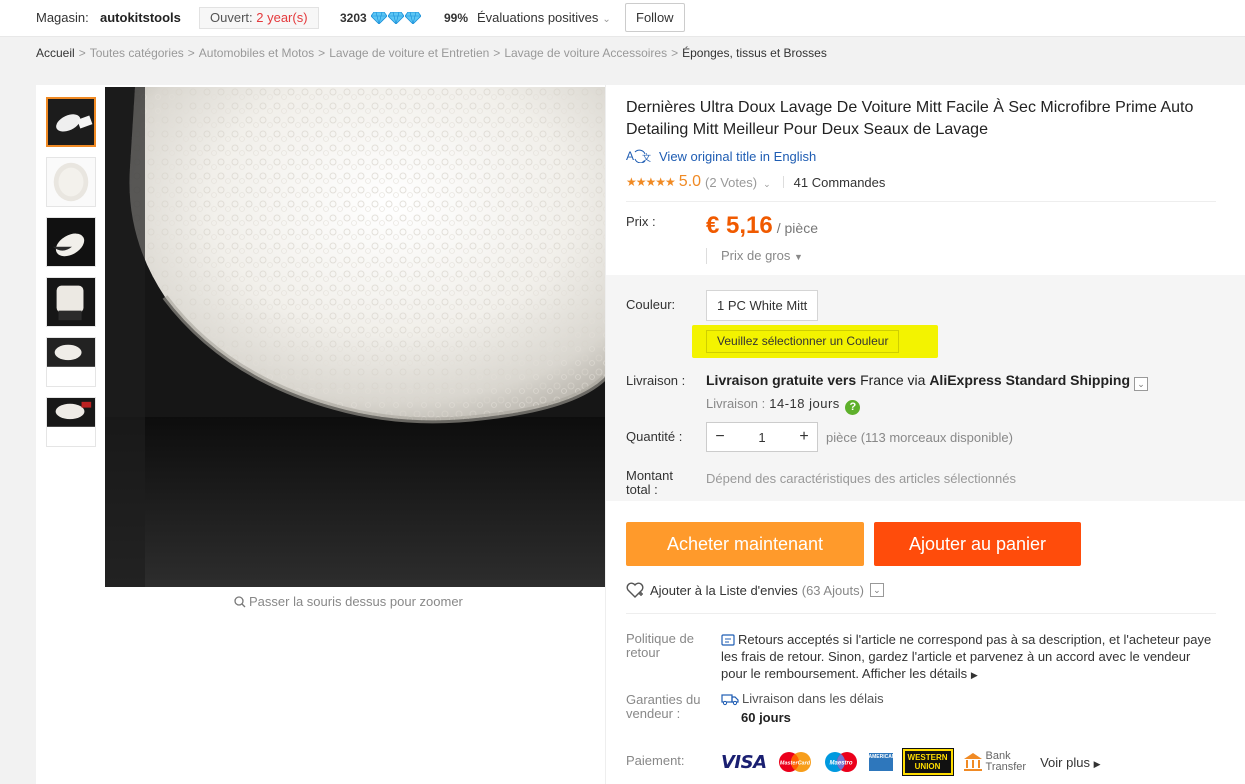  I want to click on see-more-payment-link: Voir plus ▶, so click(1070, 762).